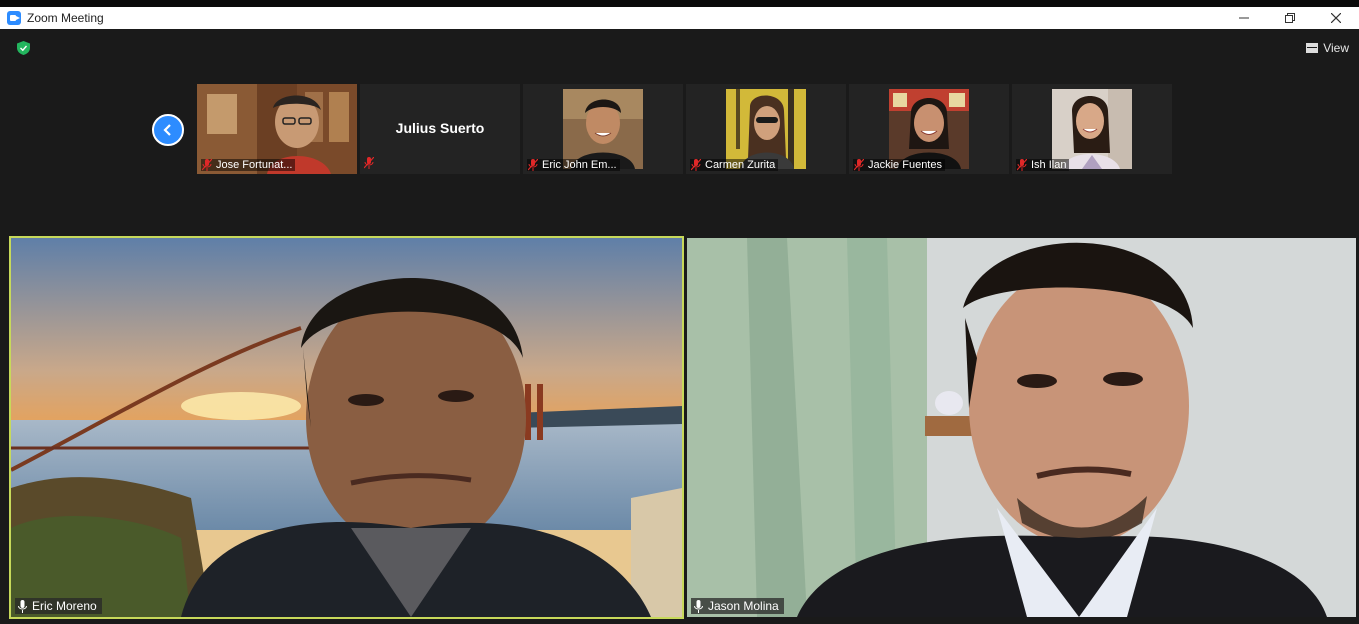 The width and height of the screenshot is (1359, 624). Describe the element at coordinates (679, 18) in the screenshot. I see `window-titlebar: Zoom Meeting` at that location.